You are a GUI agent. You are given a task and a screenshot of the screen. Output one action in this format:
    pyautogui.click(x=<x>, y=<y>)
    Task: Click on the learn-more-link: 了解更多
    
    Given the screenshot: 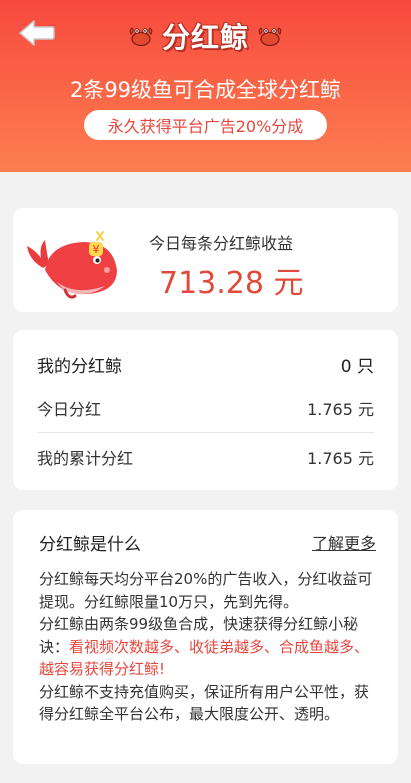 What is the action you would take?
    pyautogui.click(x=344, y=542)
    